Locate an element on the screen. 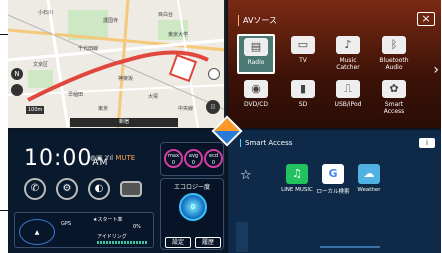 This screenshot has height=253, width=442. chevron-right-icon: › is located at coordinates (436, 70).